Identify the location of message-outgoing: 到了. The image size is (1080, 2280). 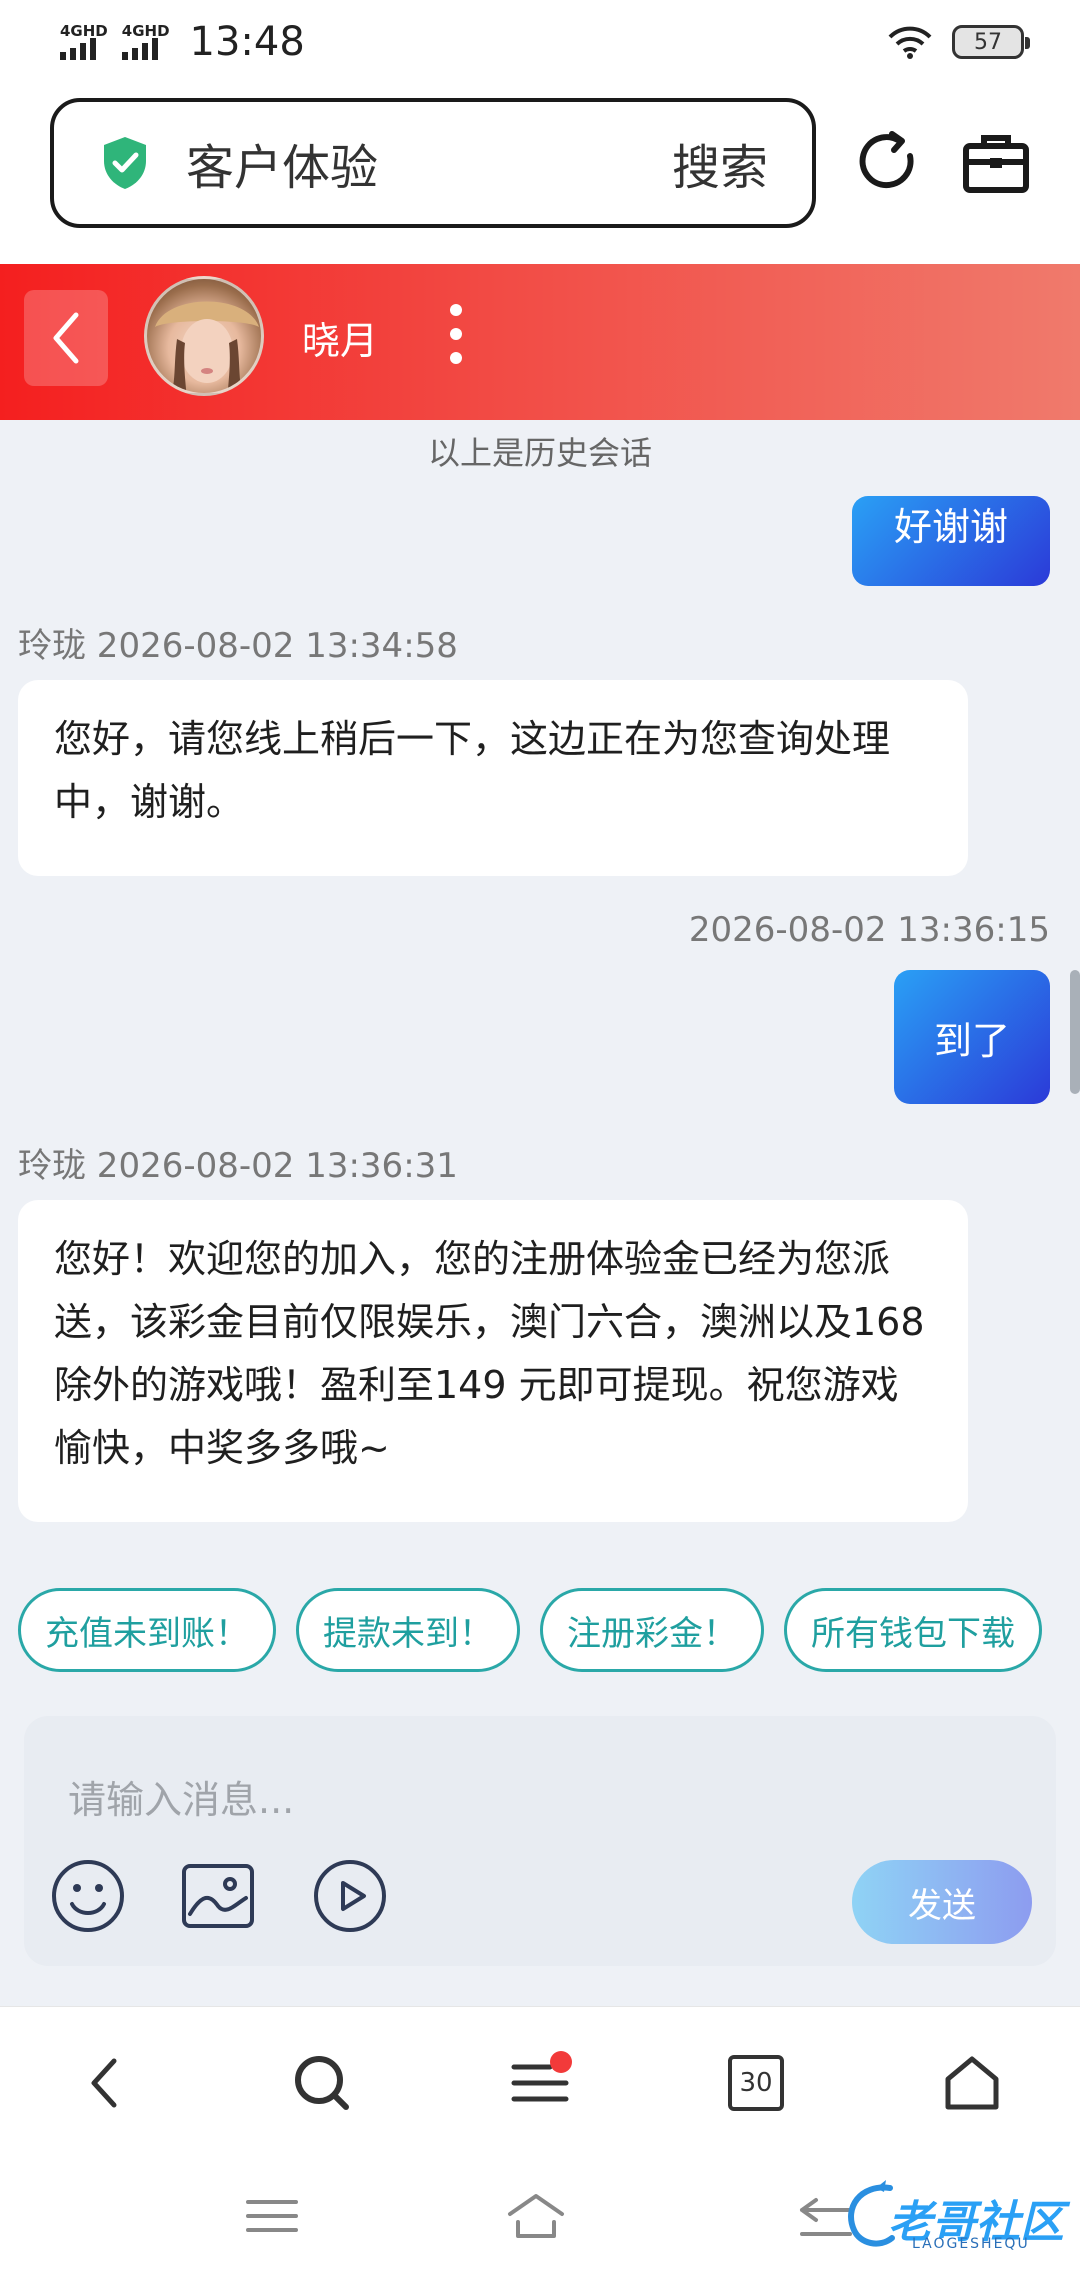
(972, 1037).